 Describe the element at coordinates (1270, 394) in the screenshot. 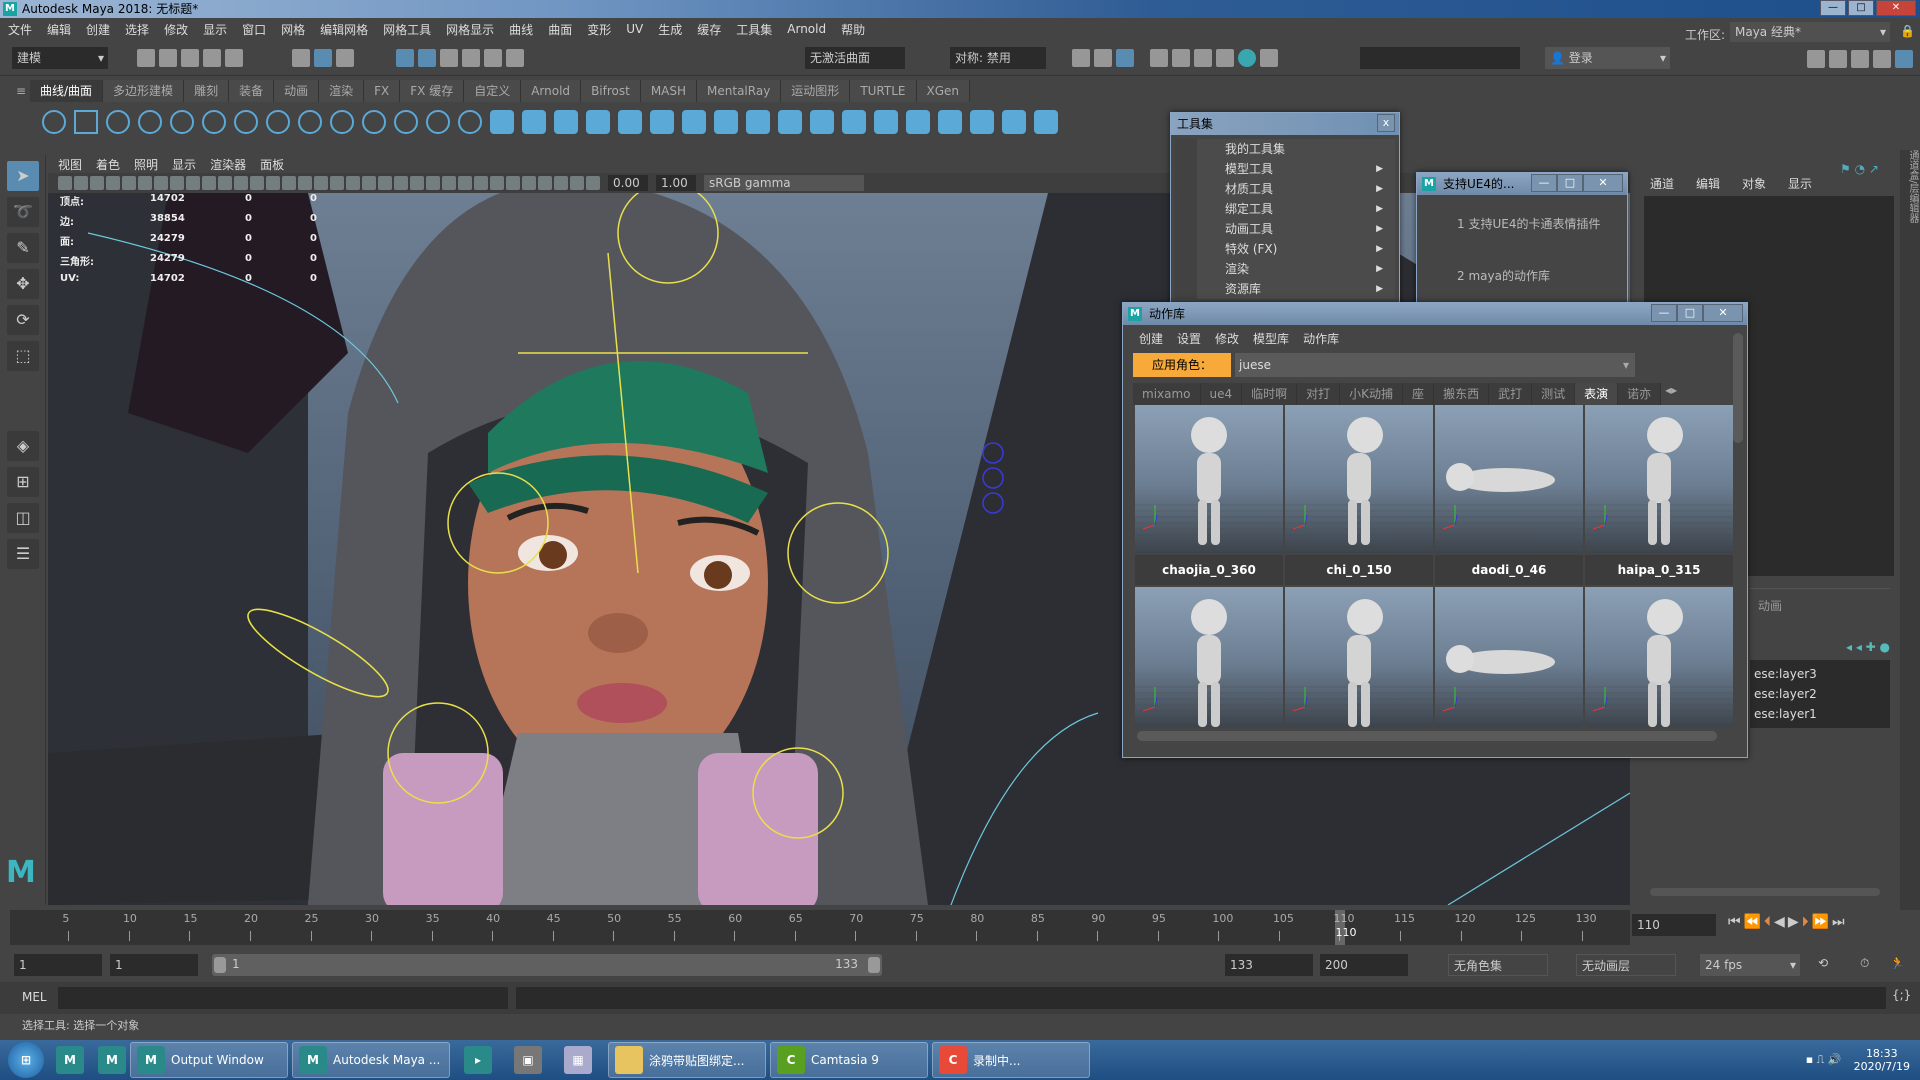

I see `library-tab: 临时啊` at that location.